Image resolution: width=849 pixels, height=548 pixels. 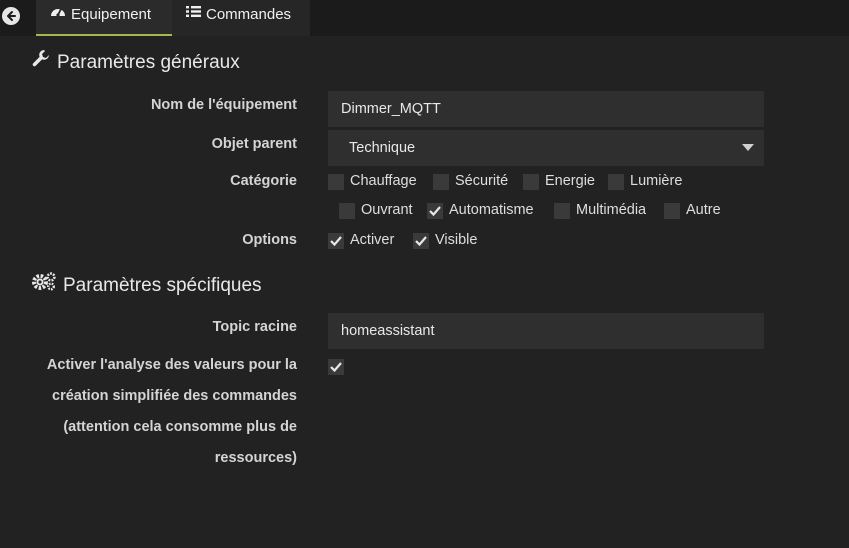 I want to click on category-checkbox-ouvrant, so click(x=347, y=211).